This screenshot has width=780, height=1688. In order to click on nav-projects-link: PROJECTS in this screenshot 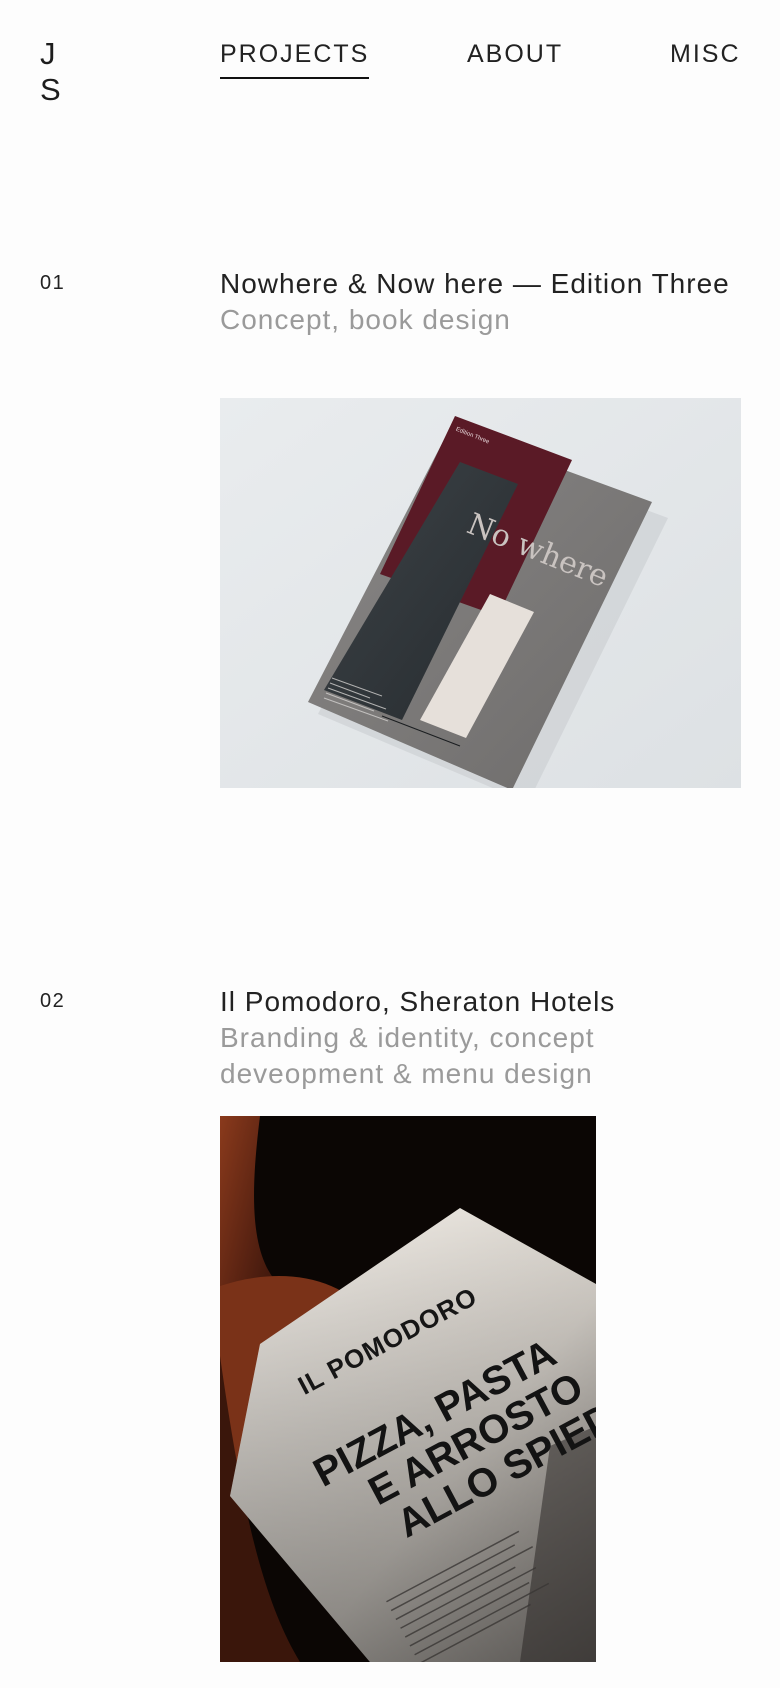, I will do `click(295, 58)`.